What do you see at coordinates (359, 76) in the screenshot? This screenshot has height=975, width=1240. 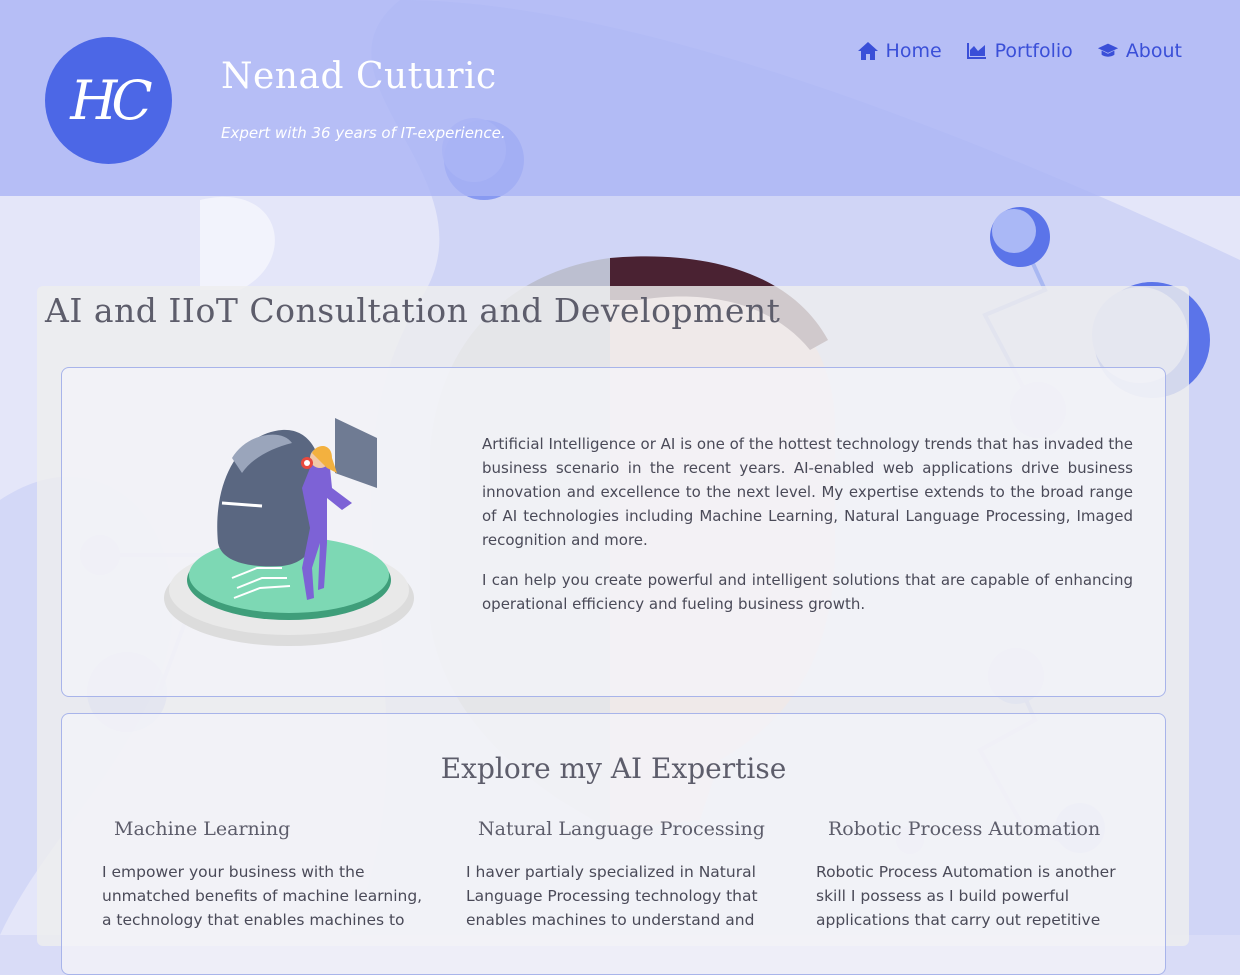 I see `site-title: Nenad Cuturic` at bounding box center [359, 76].